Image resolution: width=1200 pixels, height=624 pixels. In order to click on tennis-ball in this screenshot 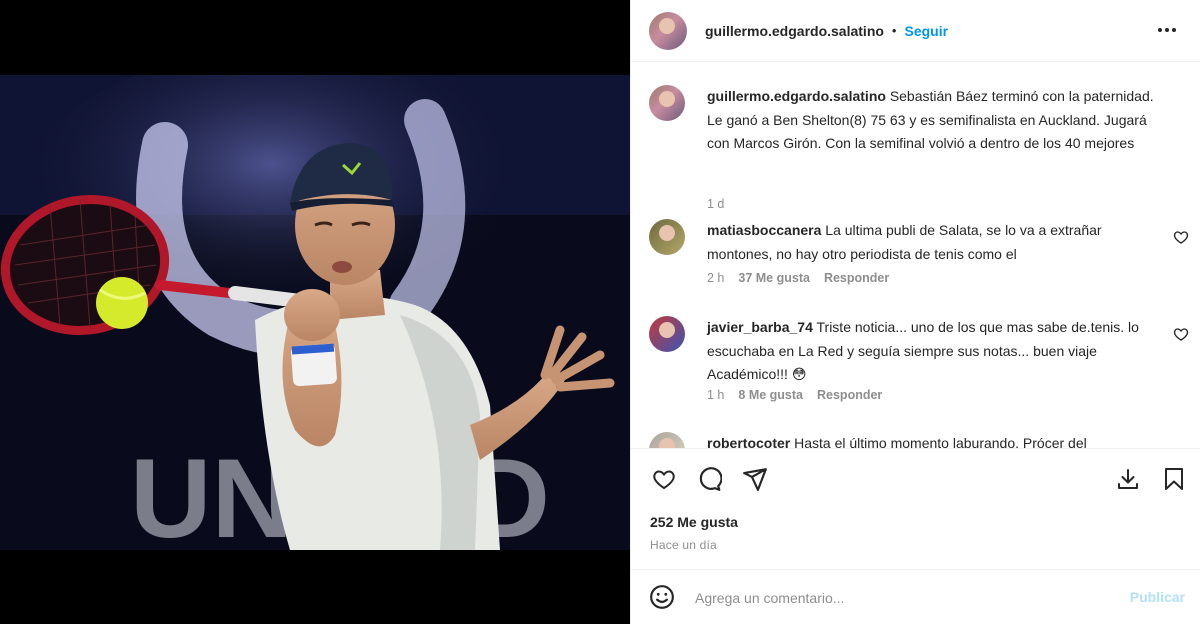, I will do `click(122, 303)`.